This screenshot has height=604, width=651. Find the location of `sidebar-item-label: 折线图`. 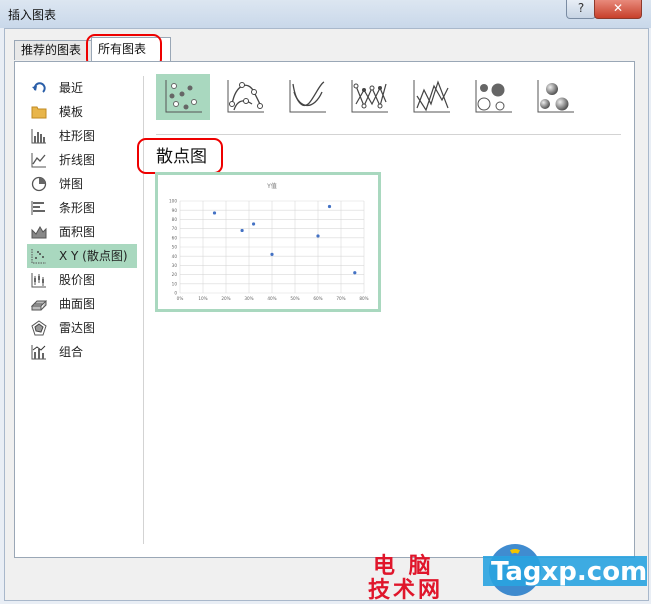

sidebar-item-label: 折线图 is located at coordinates (77, 160).